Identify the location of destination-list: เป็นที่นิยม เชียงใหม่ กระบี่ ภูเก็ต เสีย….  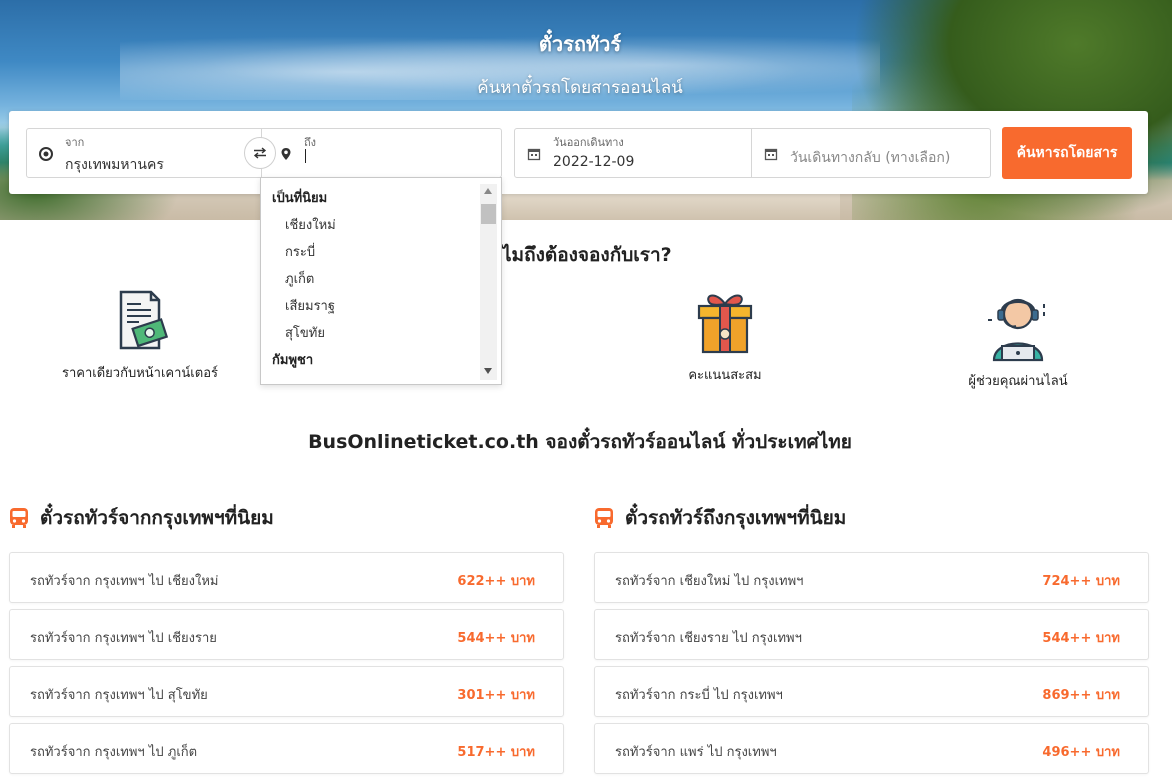
(373, 273).